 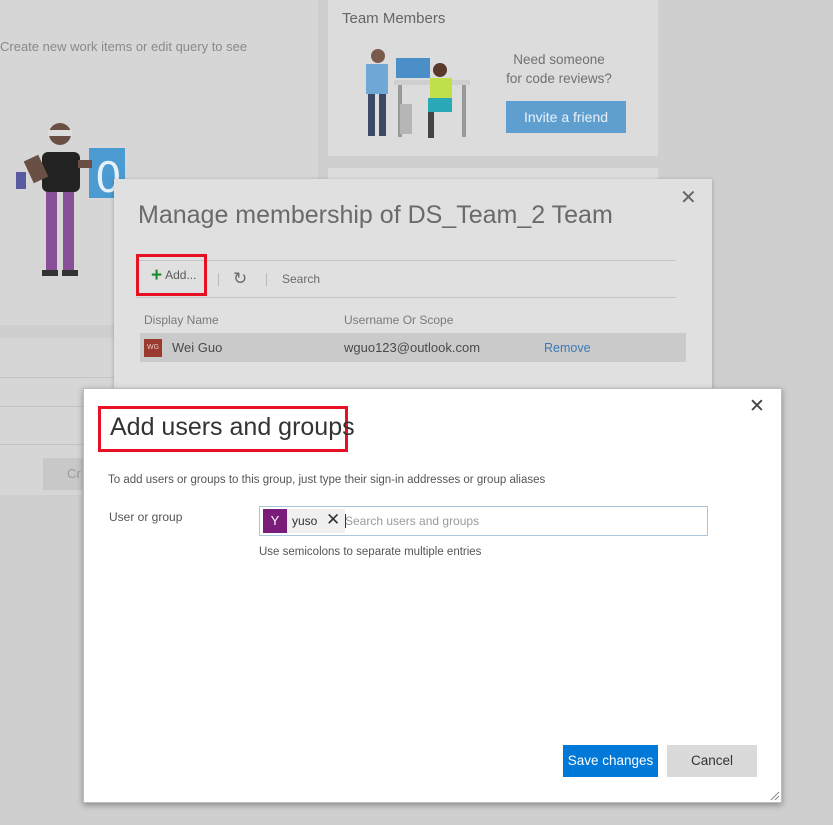 What do you see at coordinates (57, 377) in the screenshot?
I see `divider` at bounding box center [57, 377].